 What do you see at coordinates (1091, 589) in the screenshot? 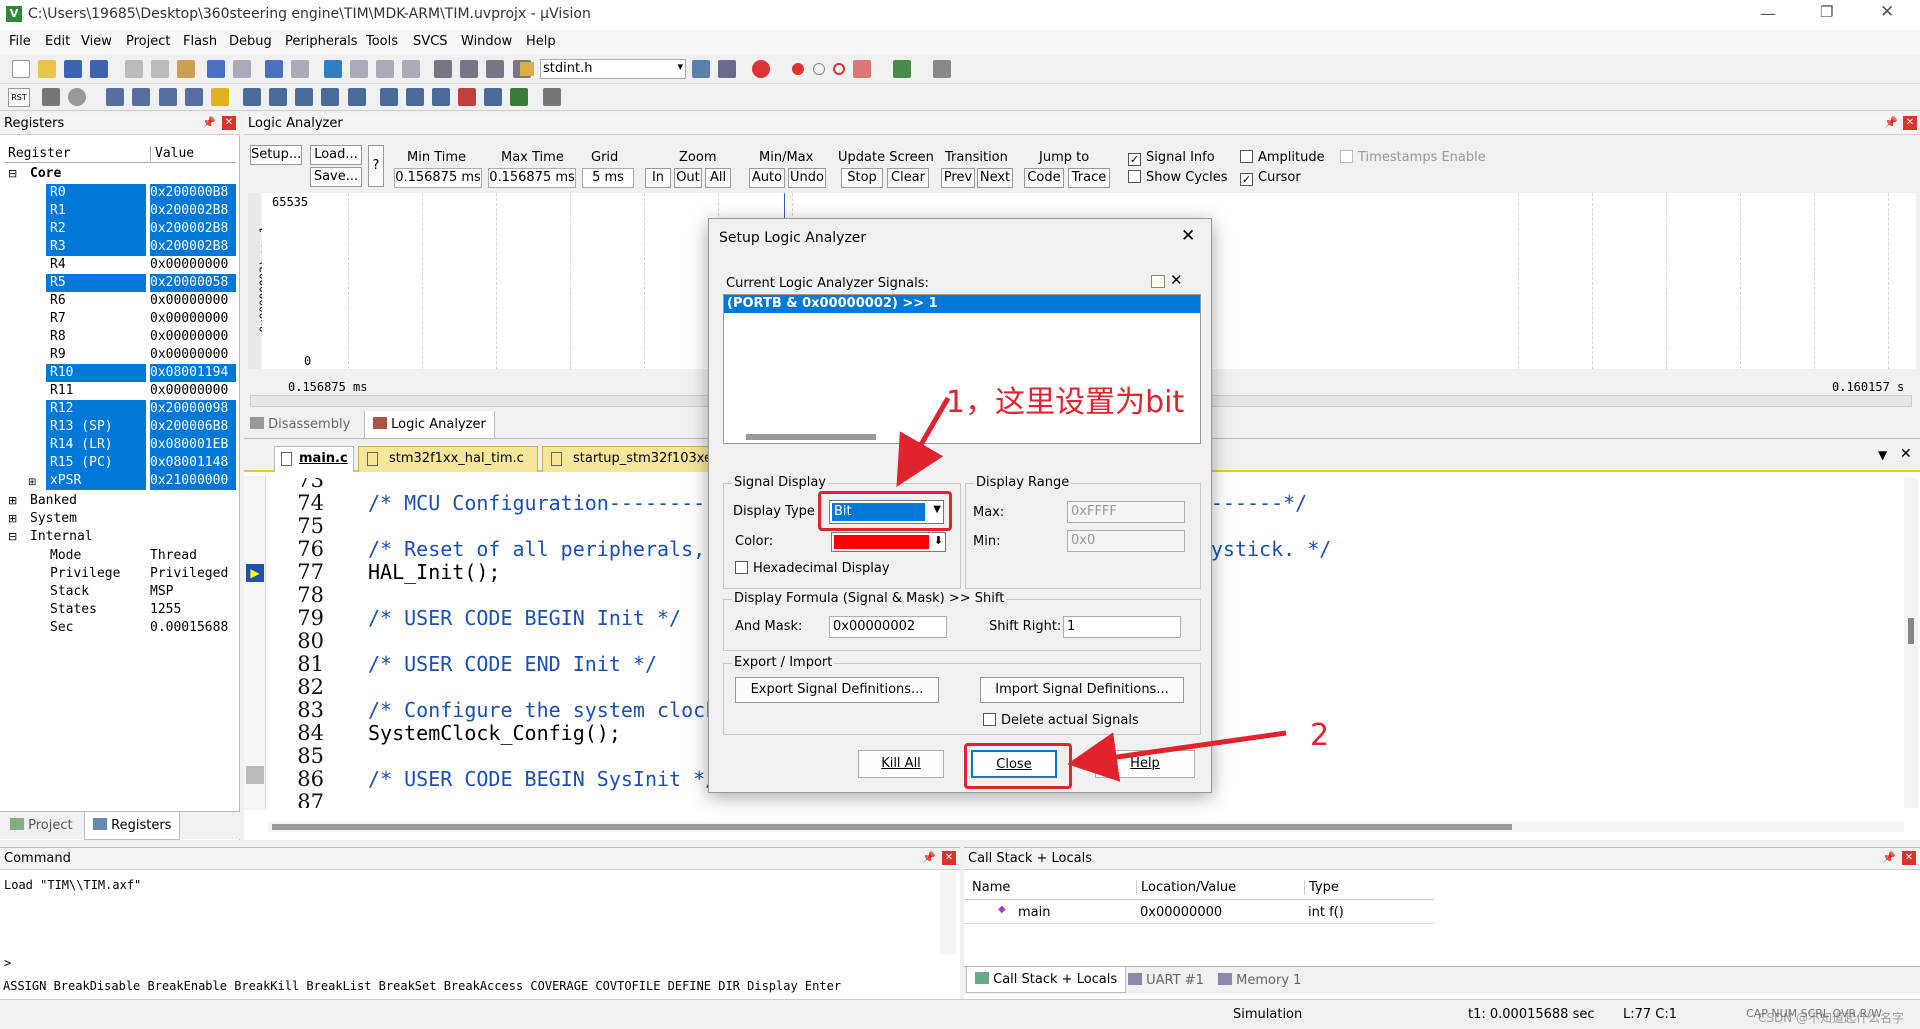
I see `annotation-arrows` at bounding box center [1091, 589].